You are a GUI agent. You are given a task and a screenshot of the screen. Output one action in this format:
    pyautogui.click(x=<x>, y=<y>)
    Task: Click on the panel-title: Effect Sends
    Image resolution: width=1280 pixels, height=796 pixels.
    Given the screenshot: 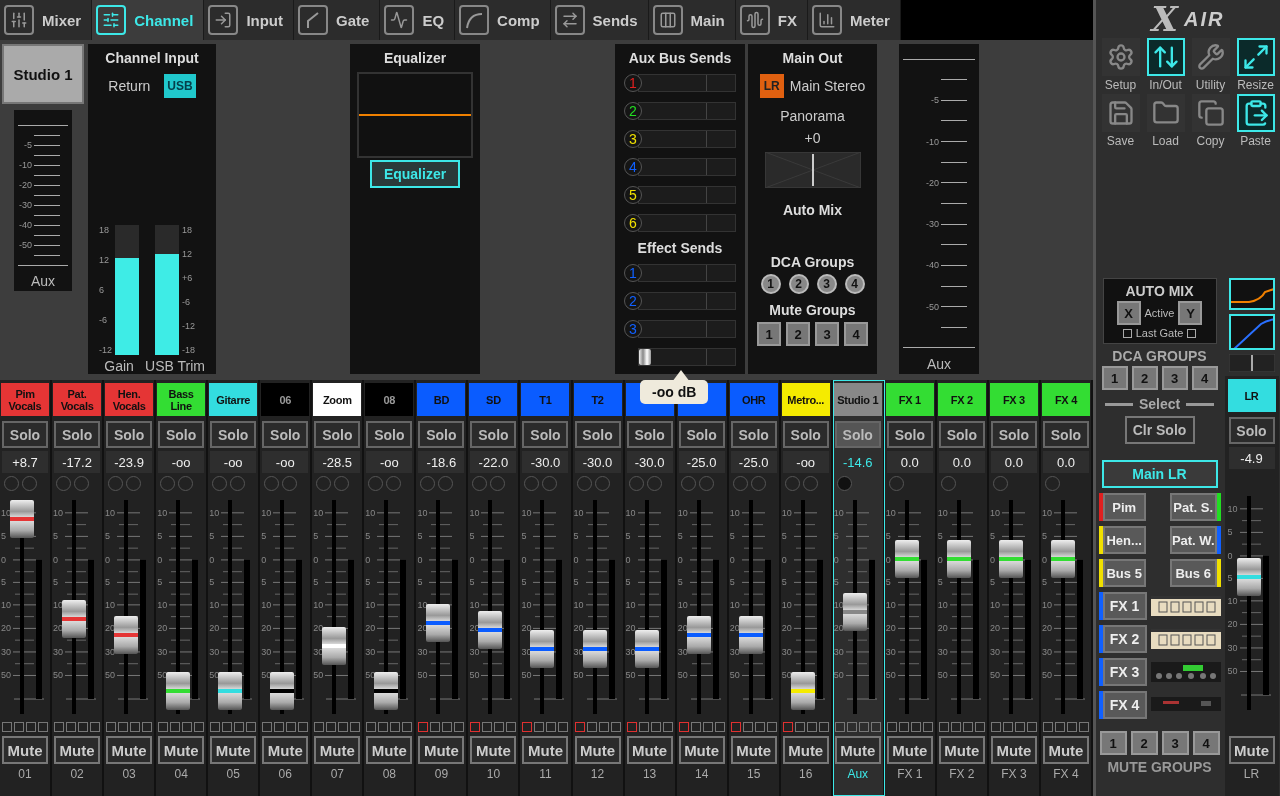 What is the action you would take?
    pyautogui.click(x=680, y=248)
    